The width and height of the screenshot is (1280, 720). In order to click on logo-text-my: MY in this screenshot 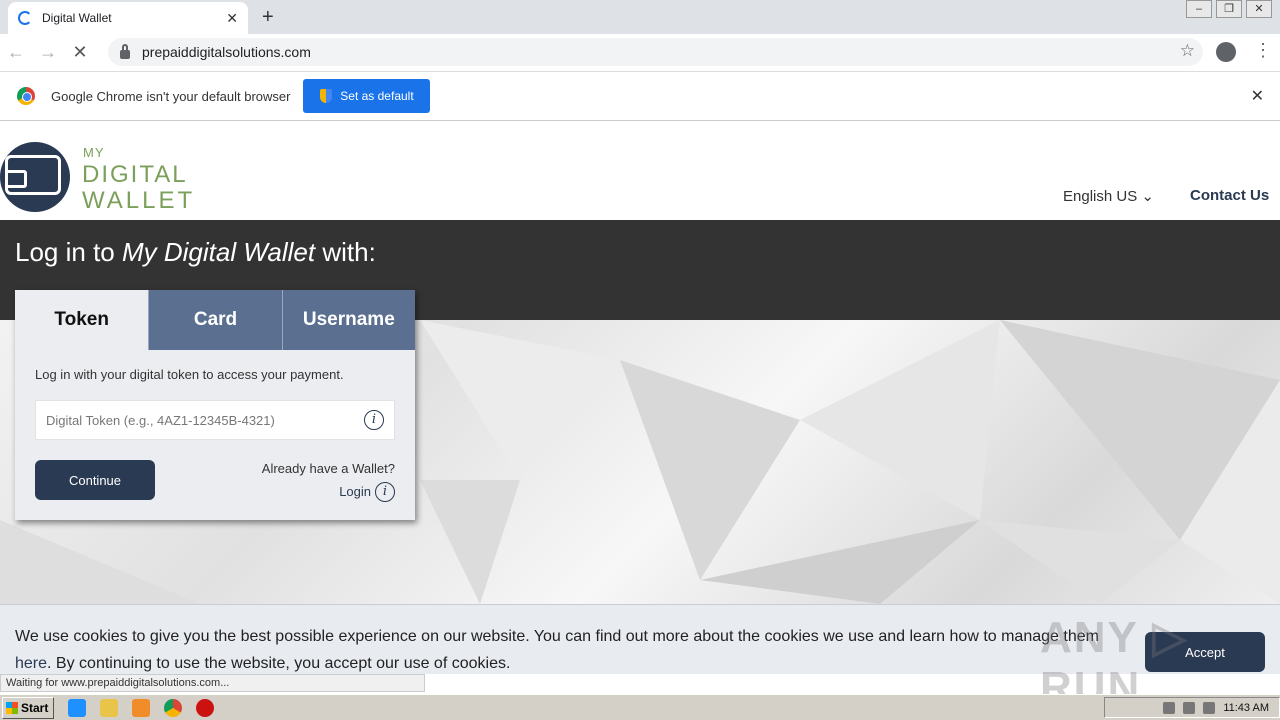, I will do `click(94, 152)`.